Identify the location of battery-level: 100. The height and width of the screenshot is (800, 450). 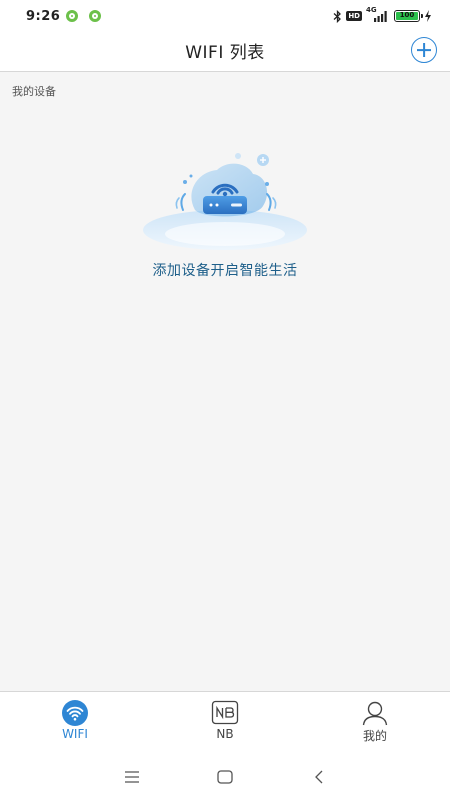
(407, 16).